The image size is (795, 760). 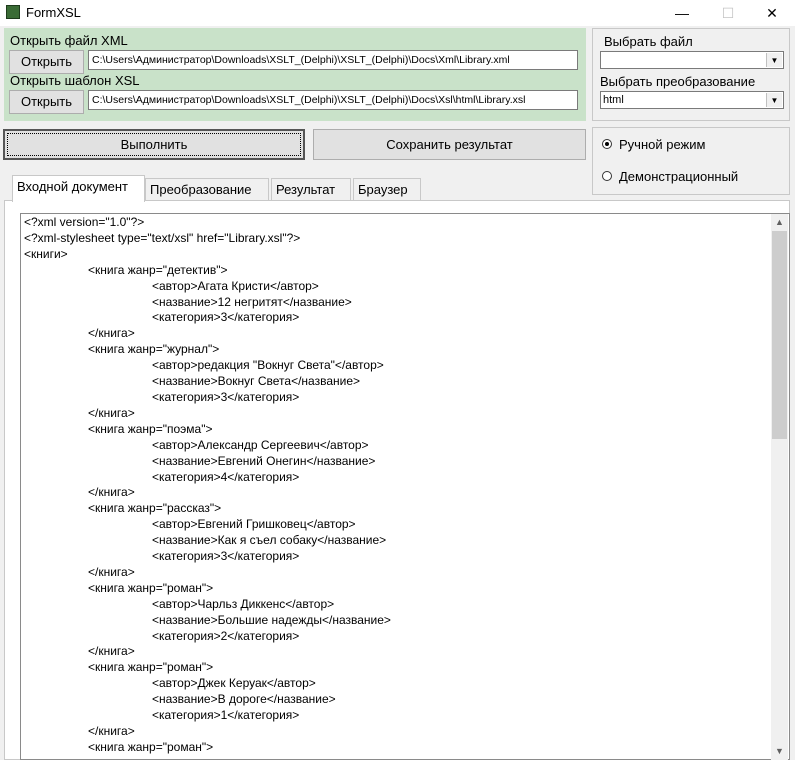 What do you see at coordinates (678, 81) in the screenshot?
I see `choose-transform-label: Выбрать преобразование` at bounding box center [678, 81].